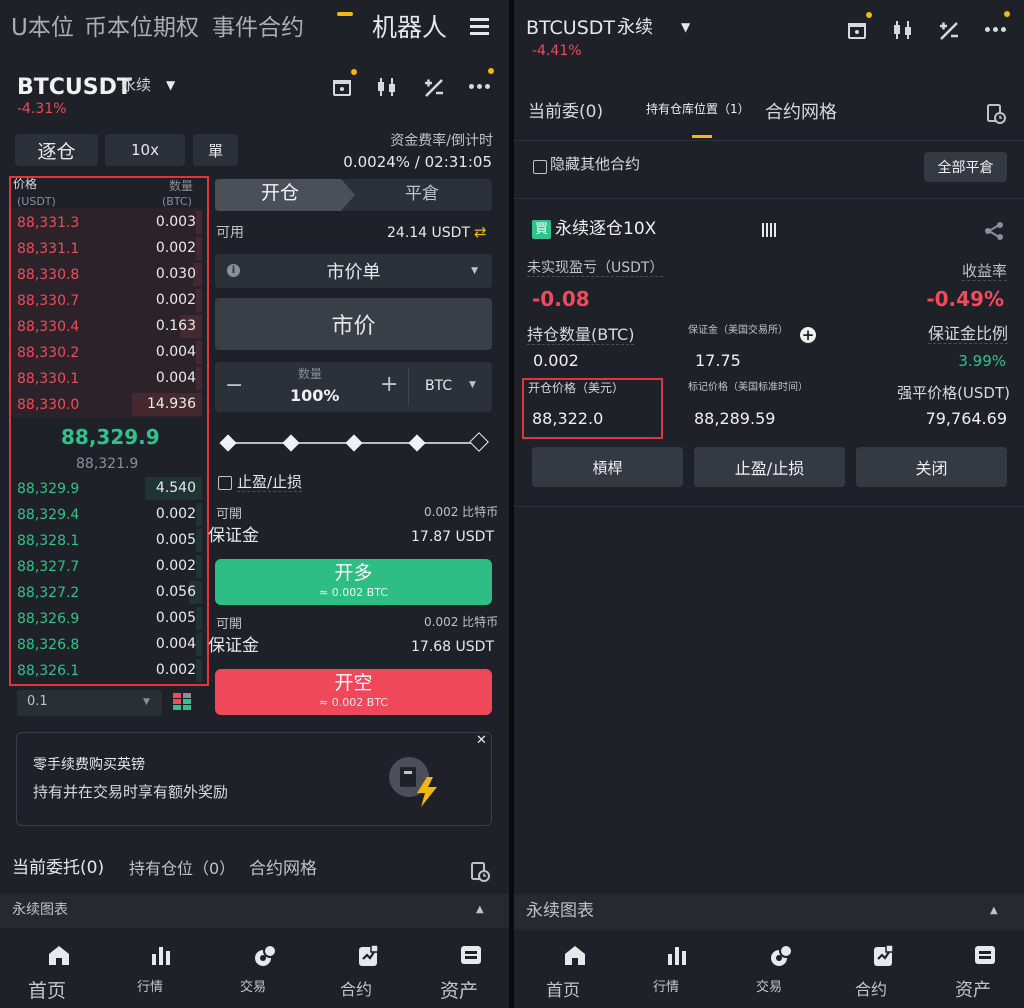  Describe the element at coordinates (215, 150) in the screenshot. I see `position-mode-button: 單` at that location.